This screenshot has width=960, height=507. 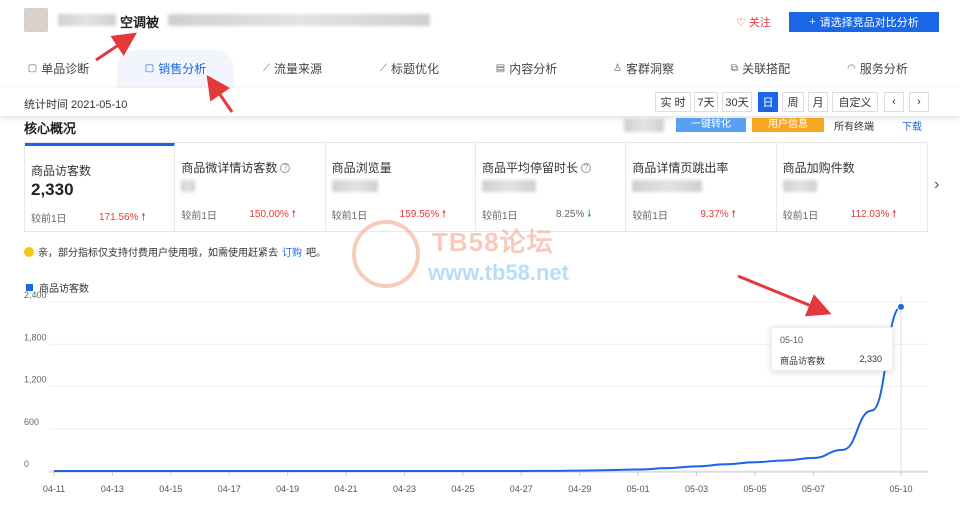 I want to click on blurred-title-suffix, so click(x=299, y=20).